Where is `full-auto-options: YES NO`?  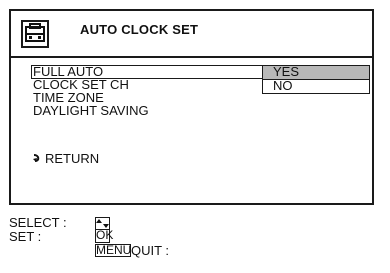
full-auto-options: YES NO is located at coordinates (316, 79).